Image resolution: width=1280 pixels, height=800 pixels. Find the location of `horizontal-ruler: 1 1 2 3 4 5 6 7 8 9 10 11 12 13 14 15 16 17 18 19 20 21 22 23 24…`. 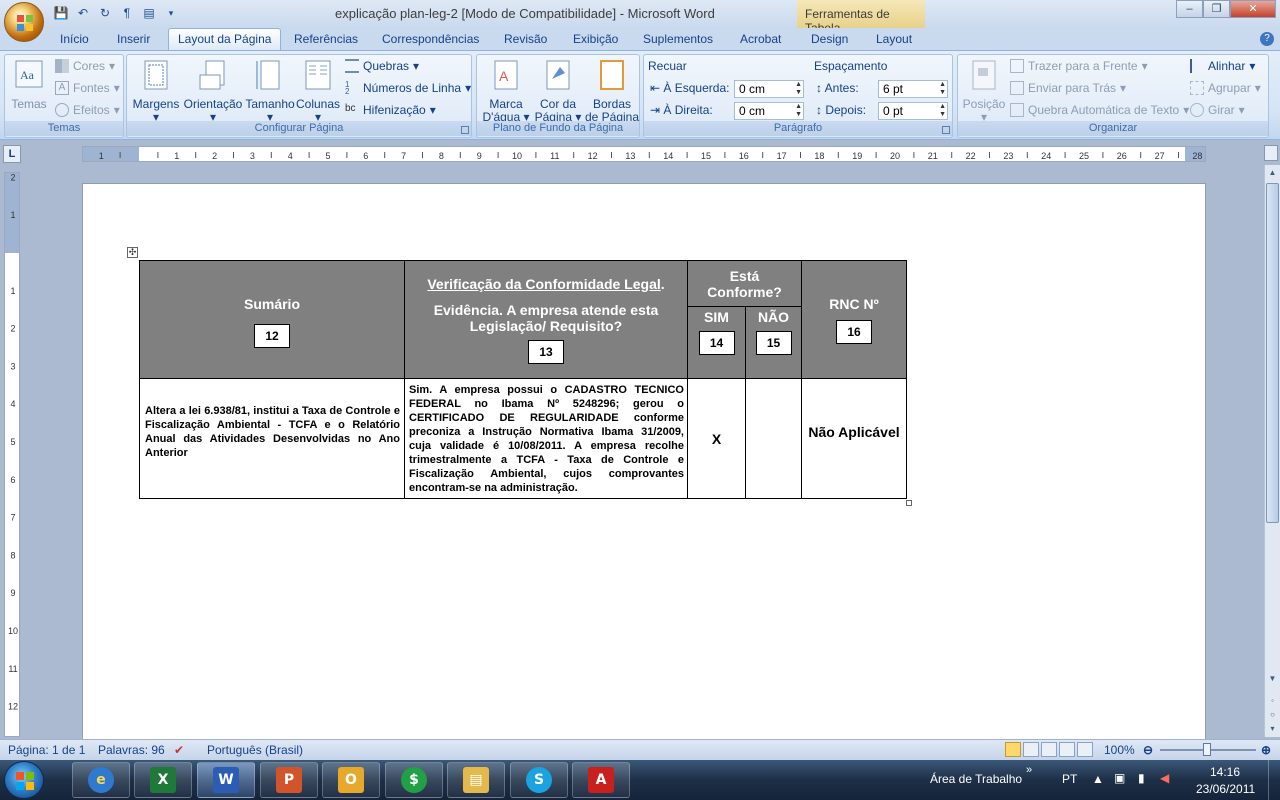

horizontal-ruler: 1 1 2 3 4 5 6 7 8 9 10 11 12 13 14 15 16 17 18 19 20 21 22 23 24… is located at coordinates (644, 154).